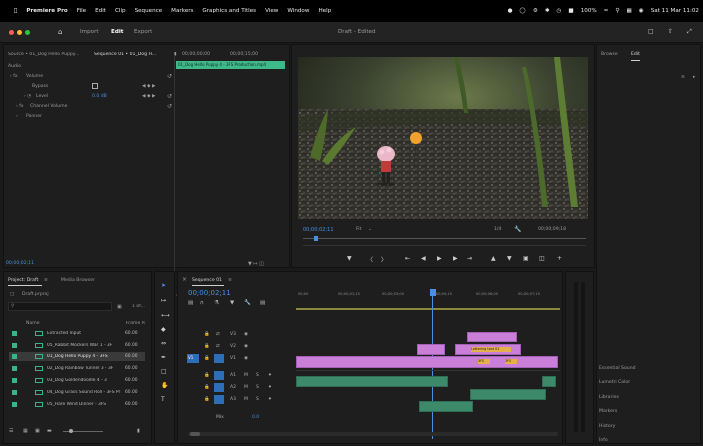  What do you see at coordinates (433, 292) in the screenshot?
I see `playhead-handle` at bounding box center [433, 292].